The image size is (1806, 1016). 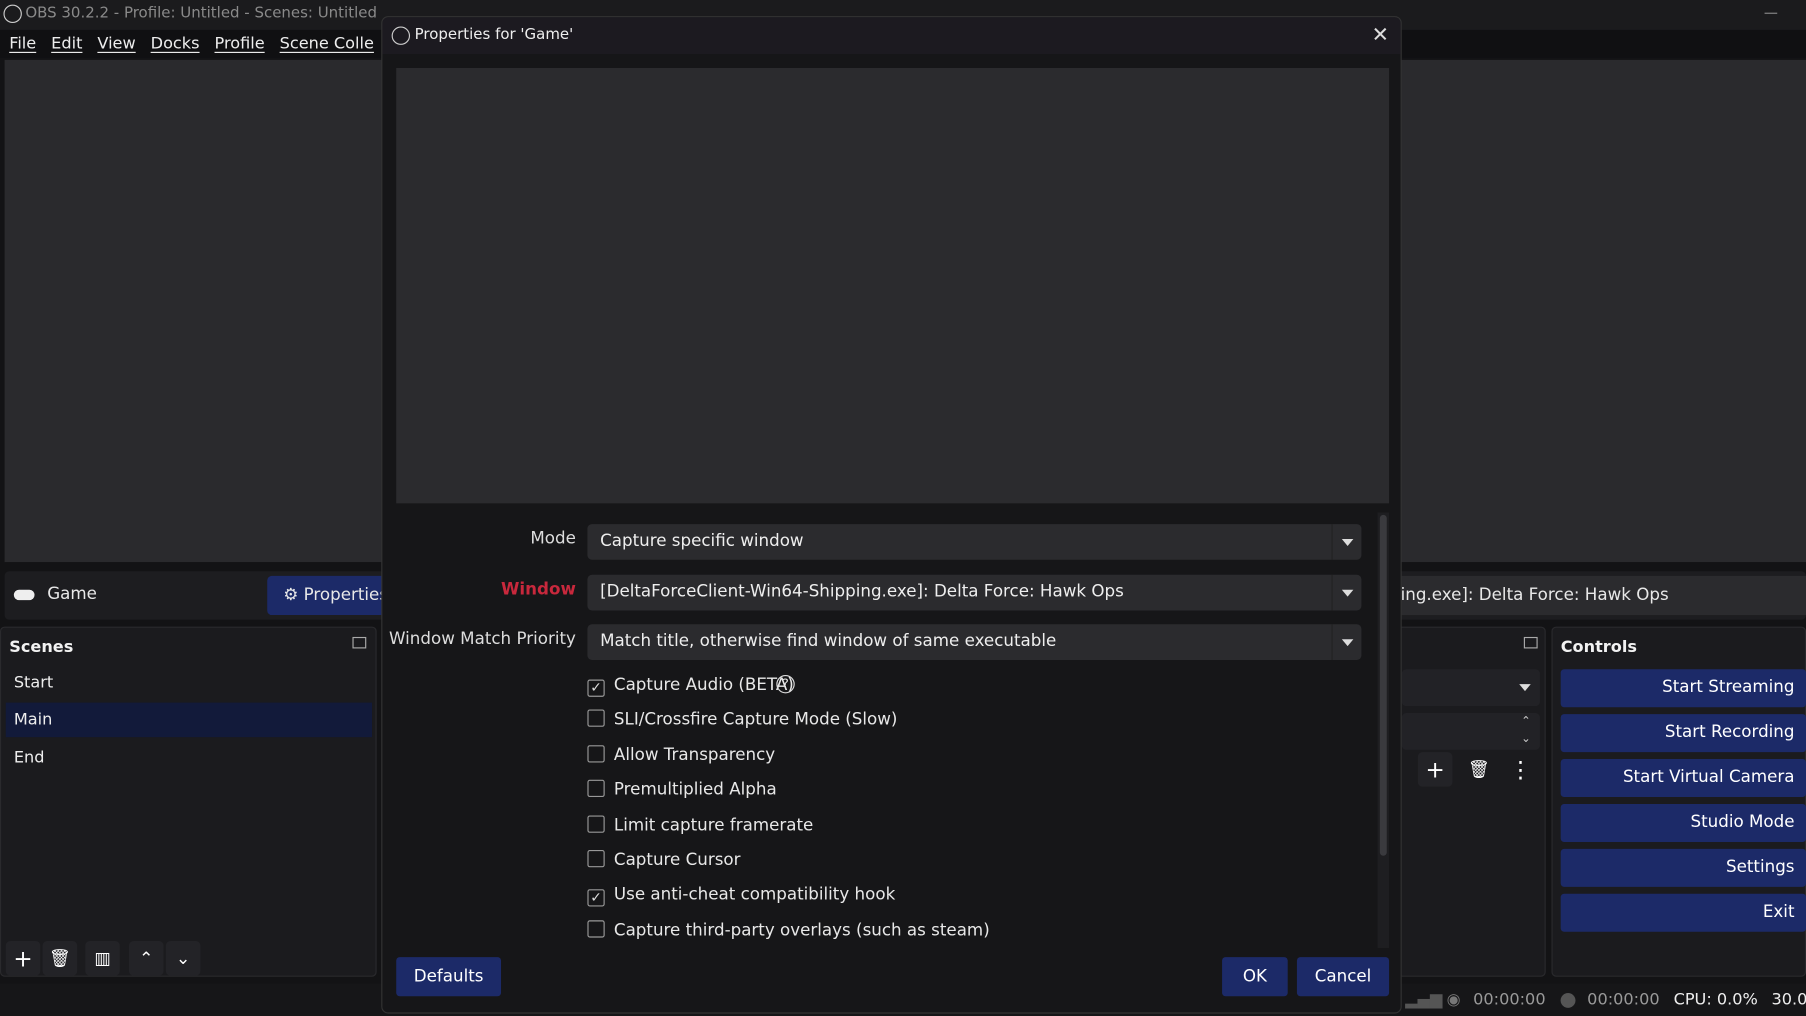 I want to click on cpu-usage: CPU: 0.0%, so click(x=1715, y=999).